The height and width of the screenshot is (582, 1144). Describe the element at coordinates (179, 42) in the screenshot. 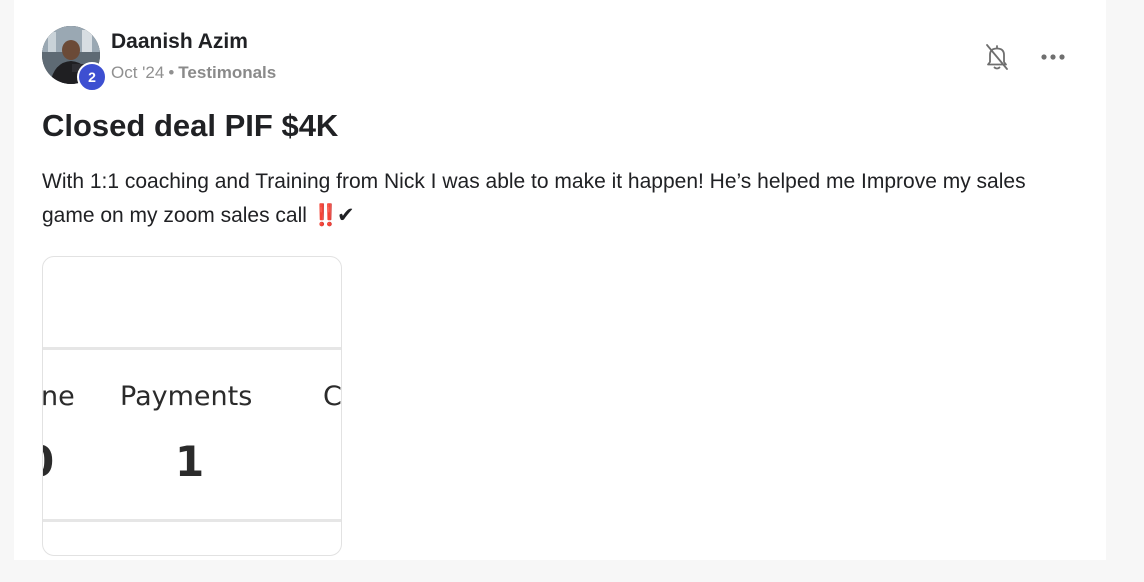

I see `author-name: Daanish Azim` at that location.